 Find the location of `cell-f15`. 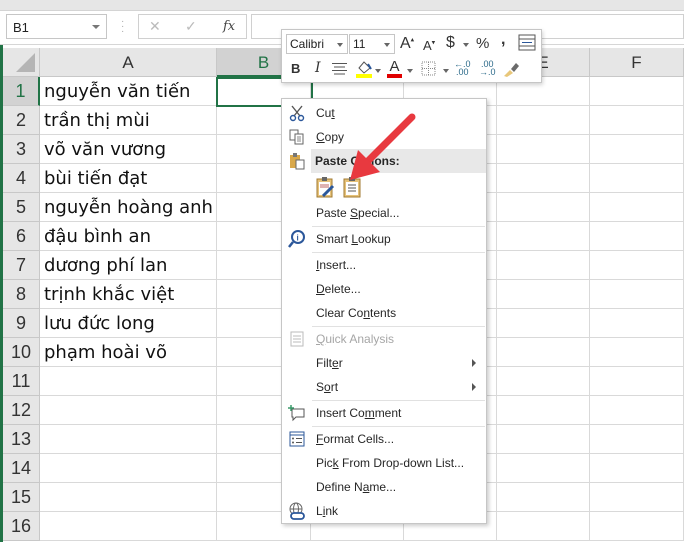

cell-f15 is located at coordinates (637, 497).